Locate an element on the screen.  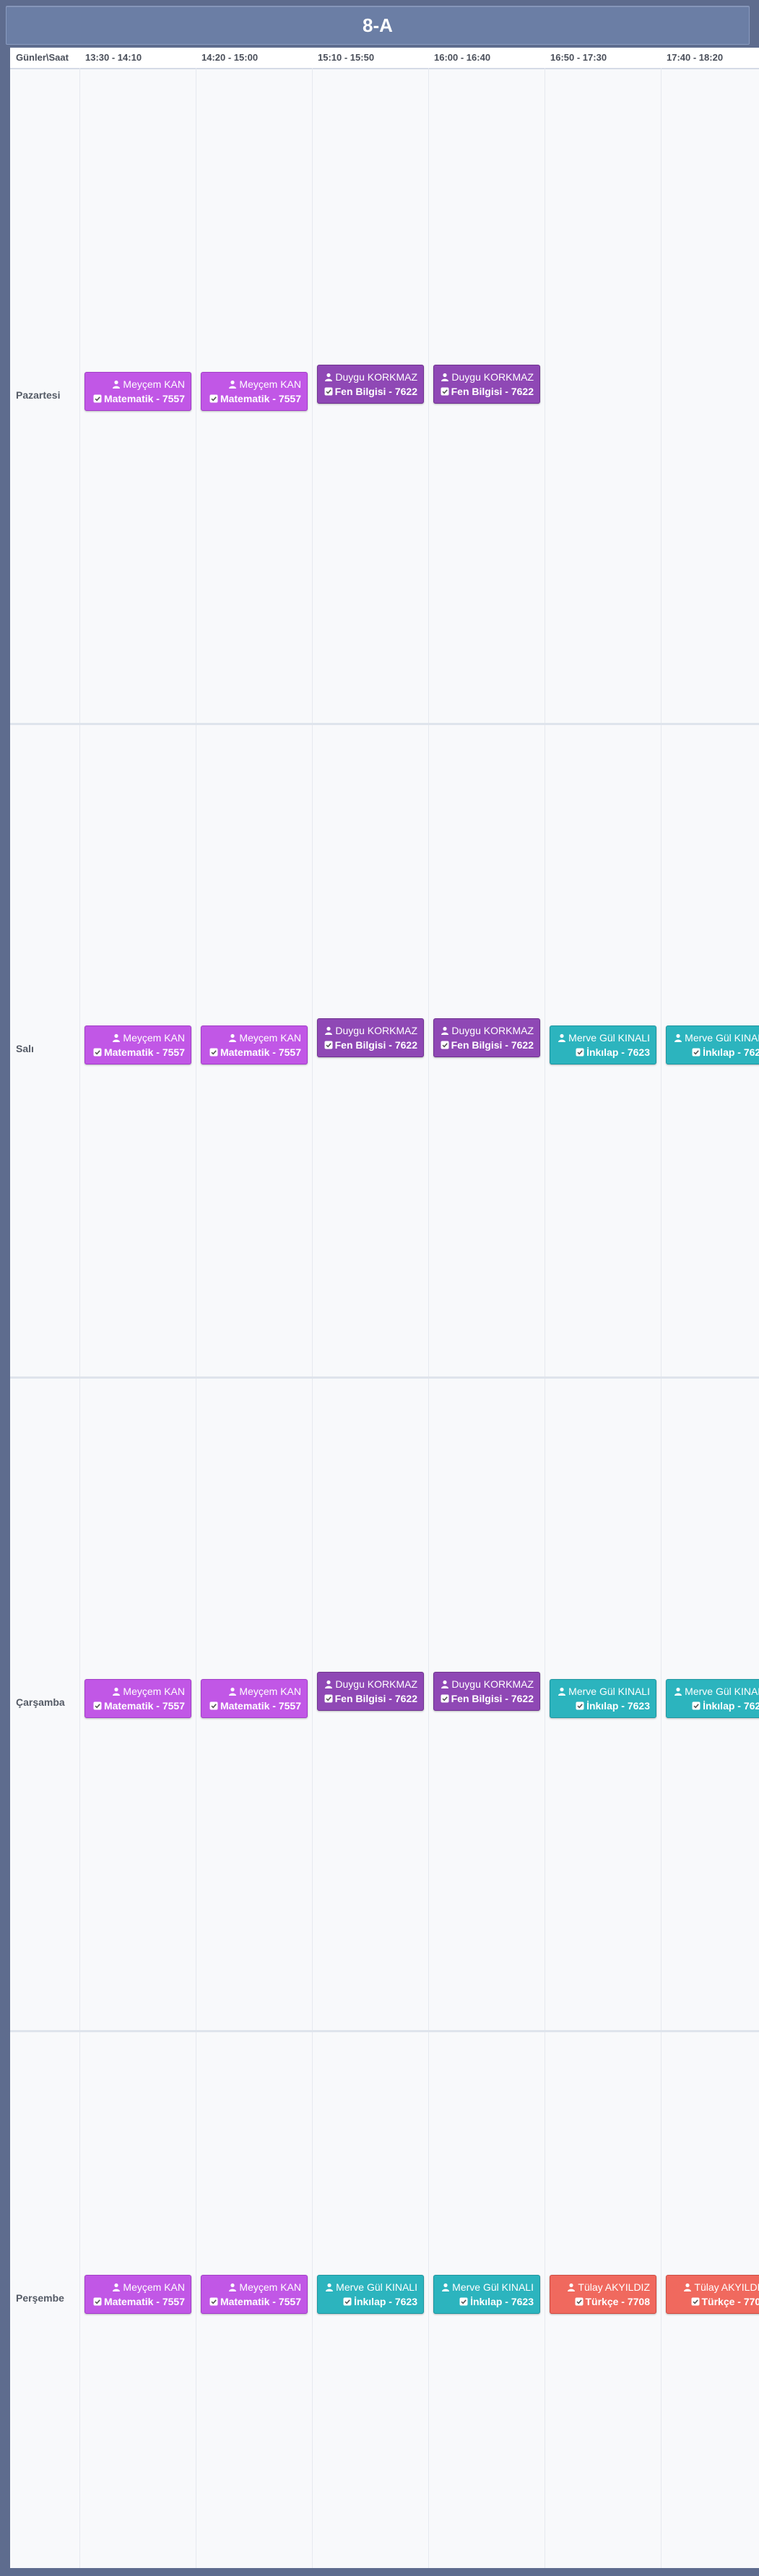
corner-header: Günler\Saat is located at coordinates (43, 57).